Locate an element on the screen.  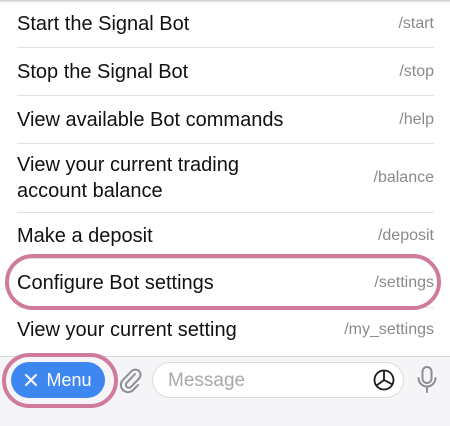
description-line-2: account balance is located at coordinates (90, 191).